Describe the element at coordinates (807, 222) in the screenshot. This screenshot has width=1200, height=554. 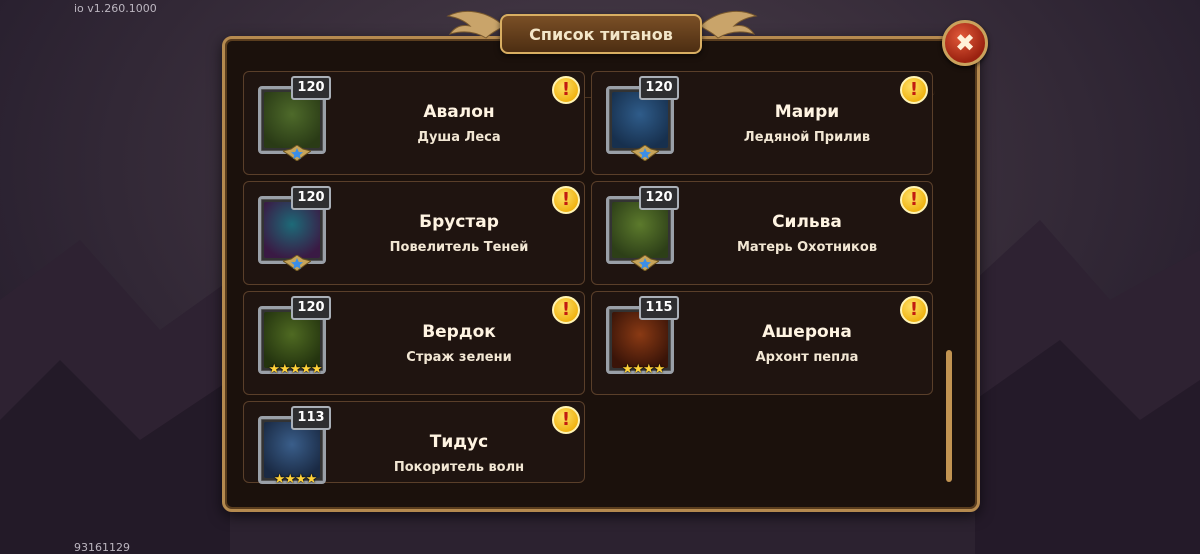
I see `titan-name: Сильва` at that location.